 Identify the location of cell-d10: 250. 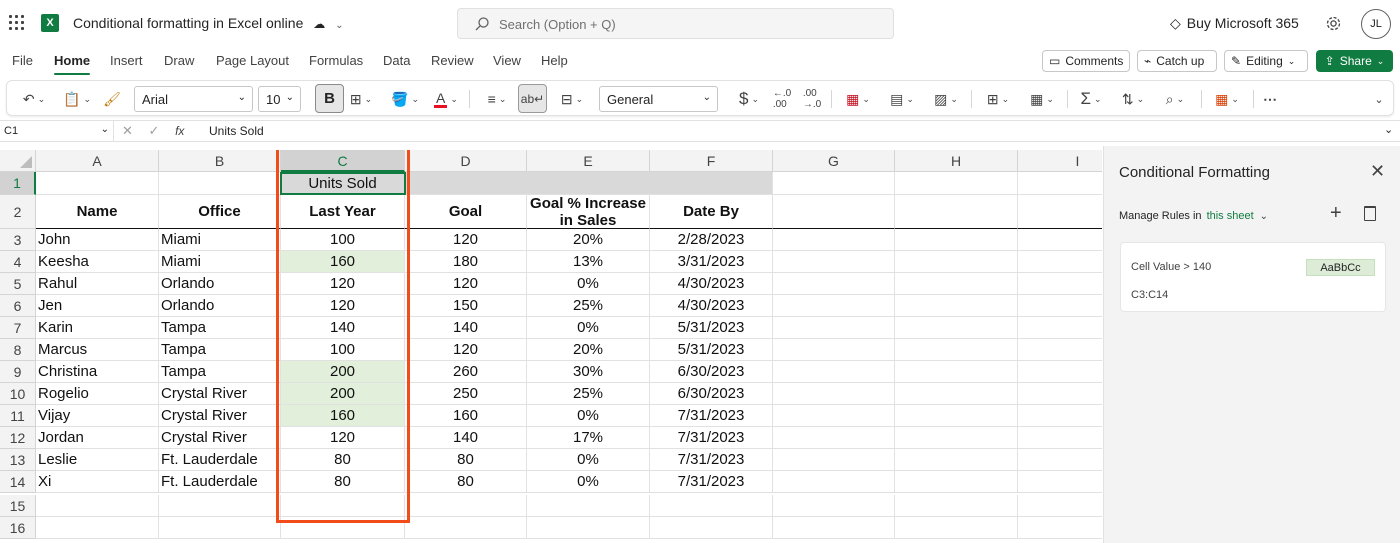
(466, 394).